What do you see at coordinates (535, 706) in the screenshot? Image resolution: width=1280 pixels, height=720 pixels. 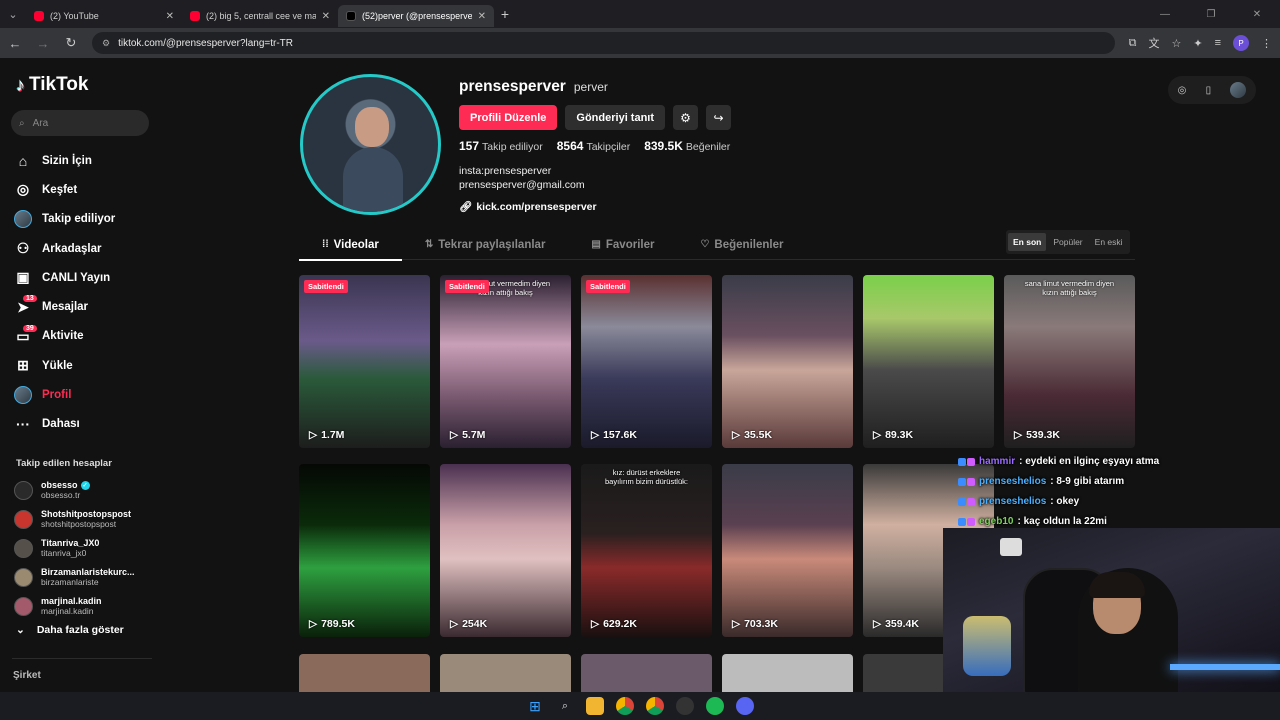 I see `windows-icon: ⊞` at bounding box center [535, 706].